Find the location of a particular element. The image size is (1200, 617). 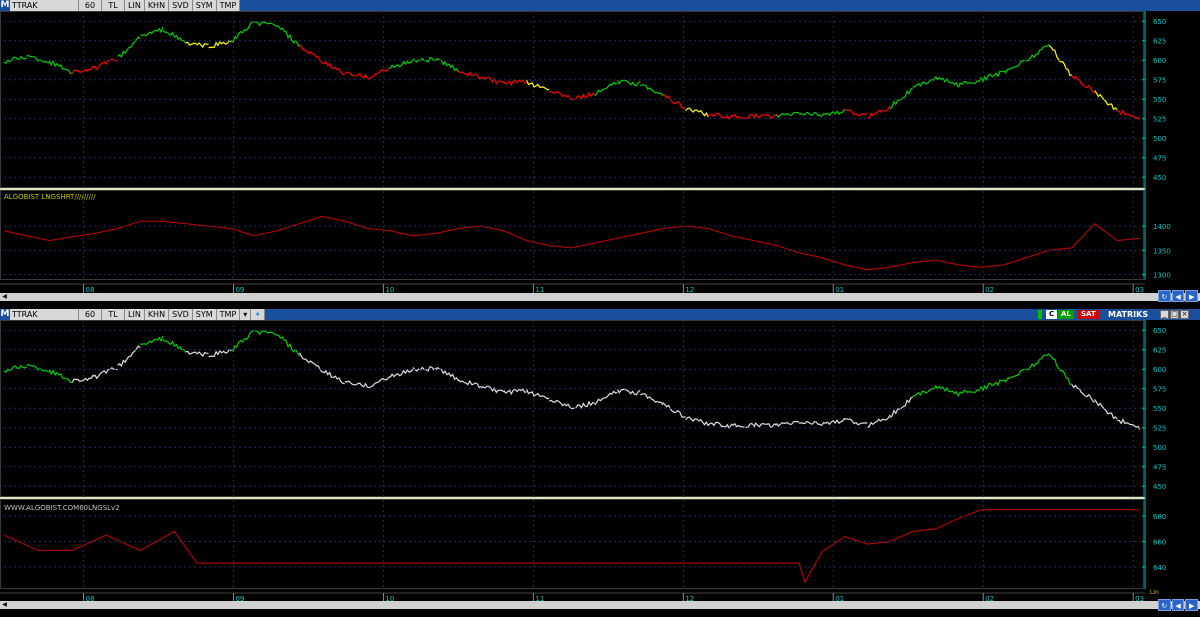

top-price-y-tick-label: 625 is located at coordinates (1159, 42).